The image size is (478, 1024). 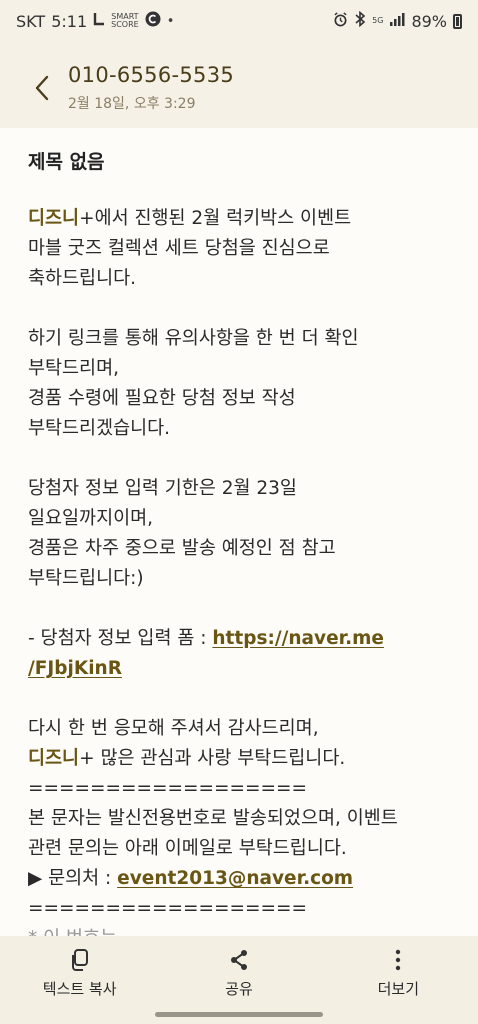 I want to click on form-link-continued: /FJbjKinR, so click(x=75, y=668).